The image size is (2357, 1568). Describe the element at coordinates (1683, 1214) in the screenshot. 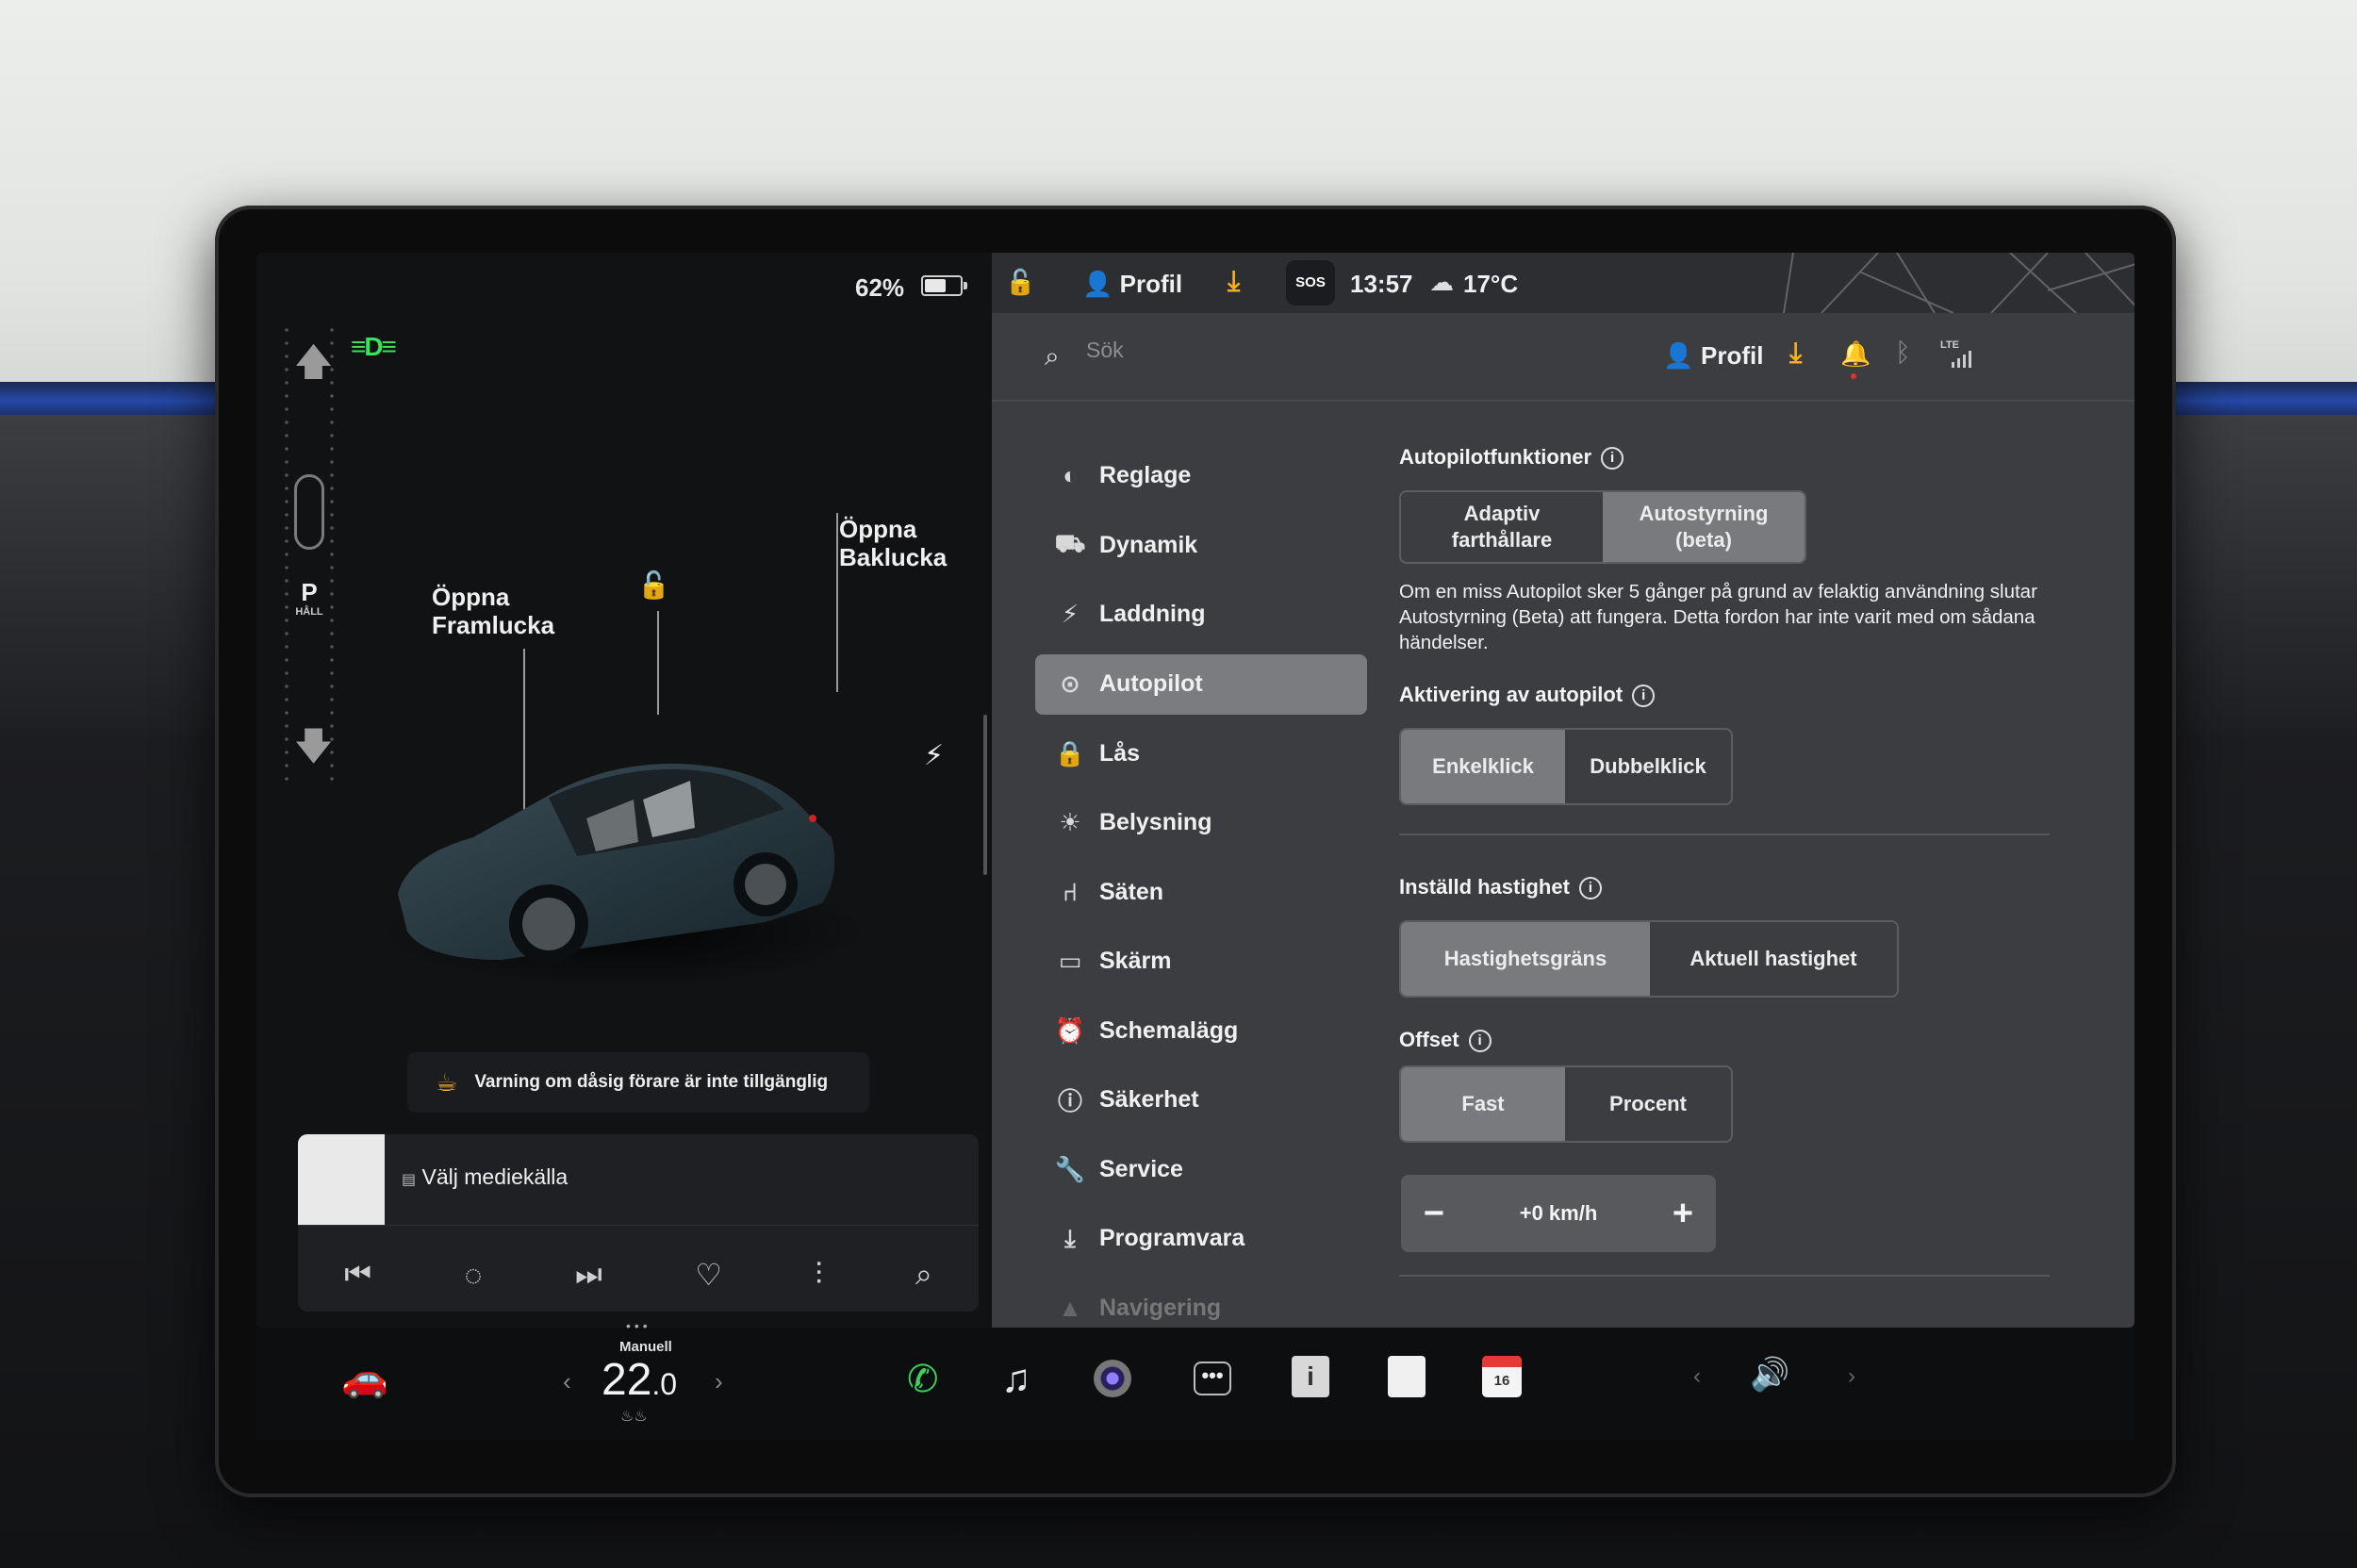

I see `increase-offset-button: +` at that location.